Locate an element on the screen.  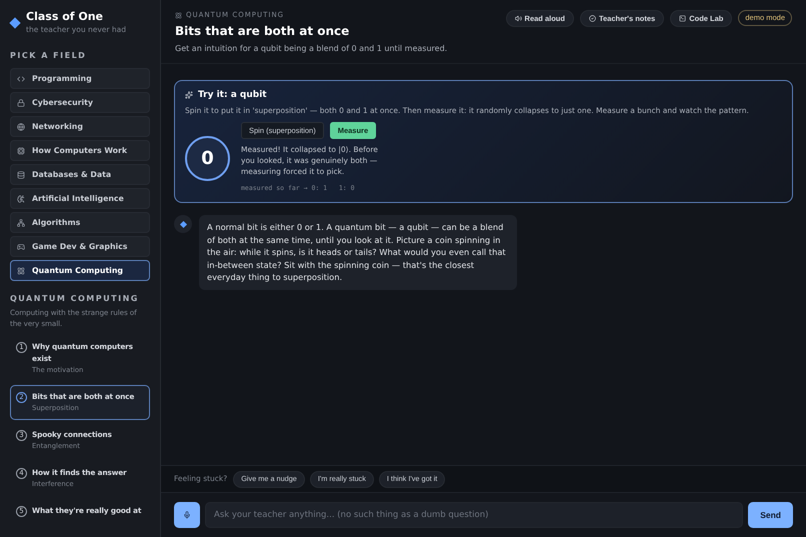
section-heading: PICK A FIELD is located at coordinates (49, 56).